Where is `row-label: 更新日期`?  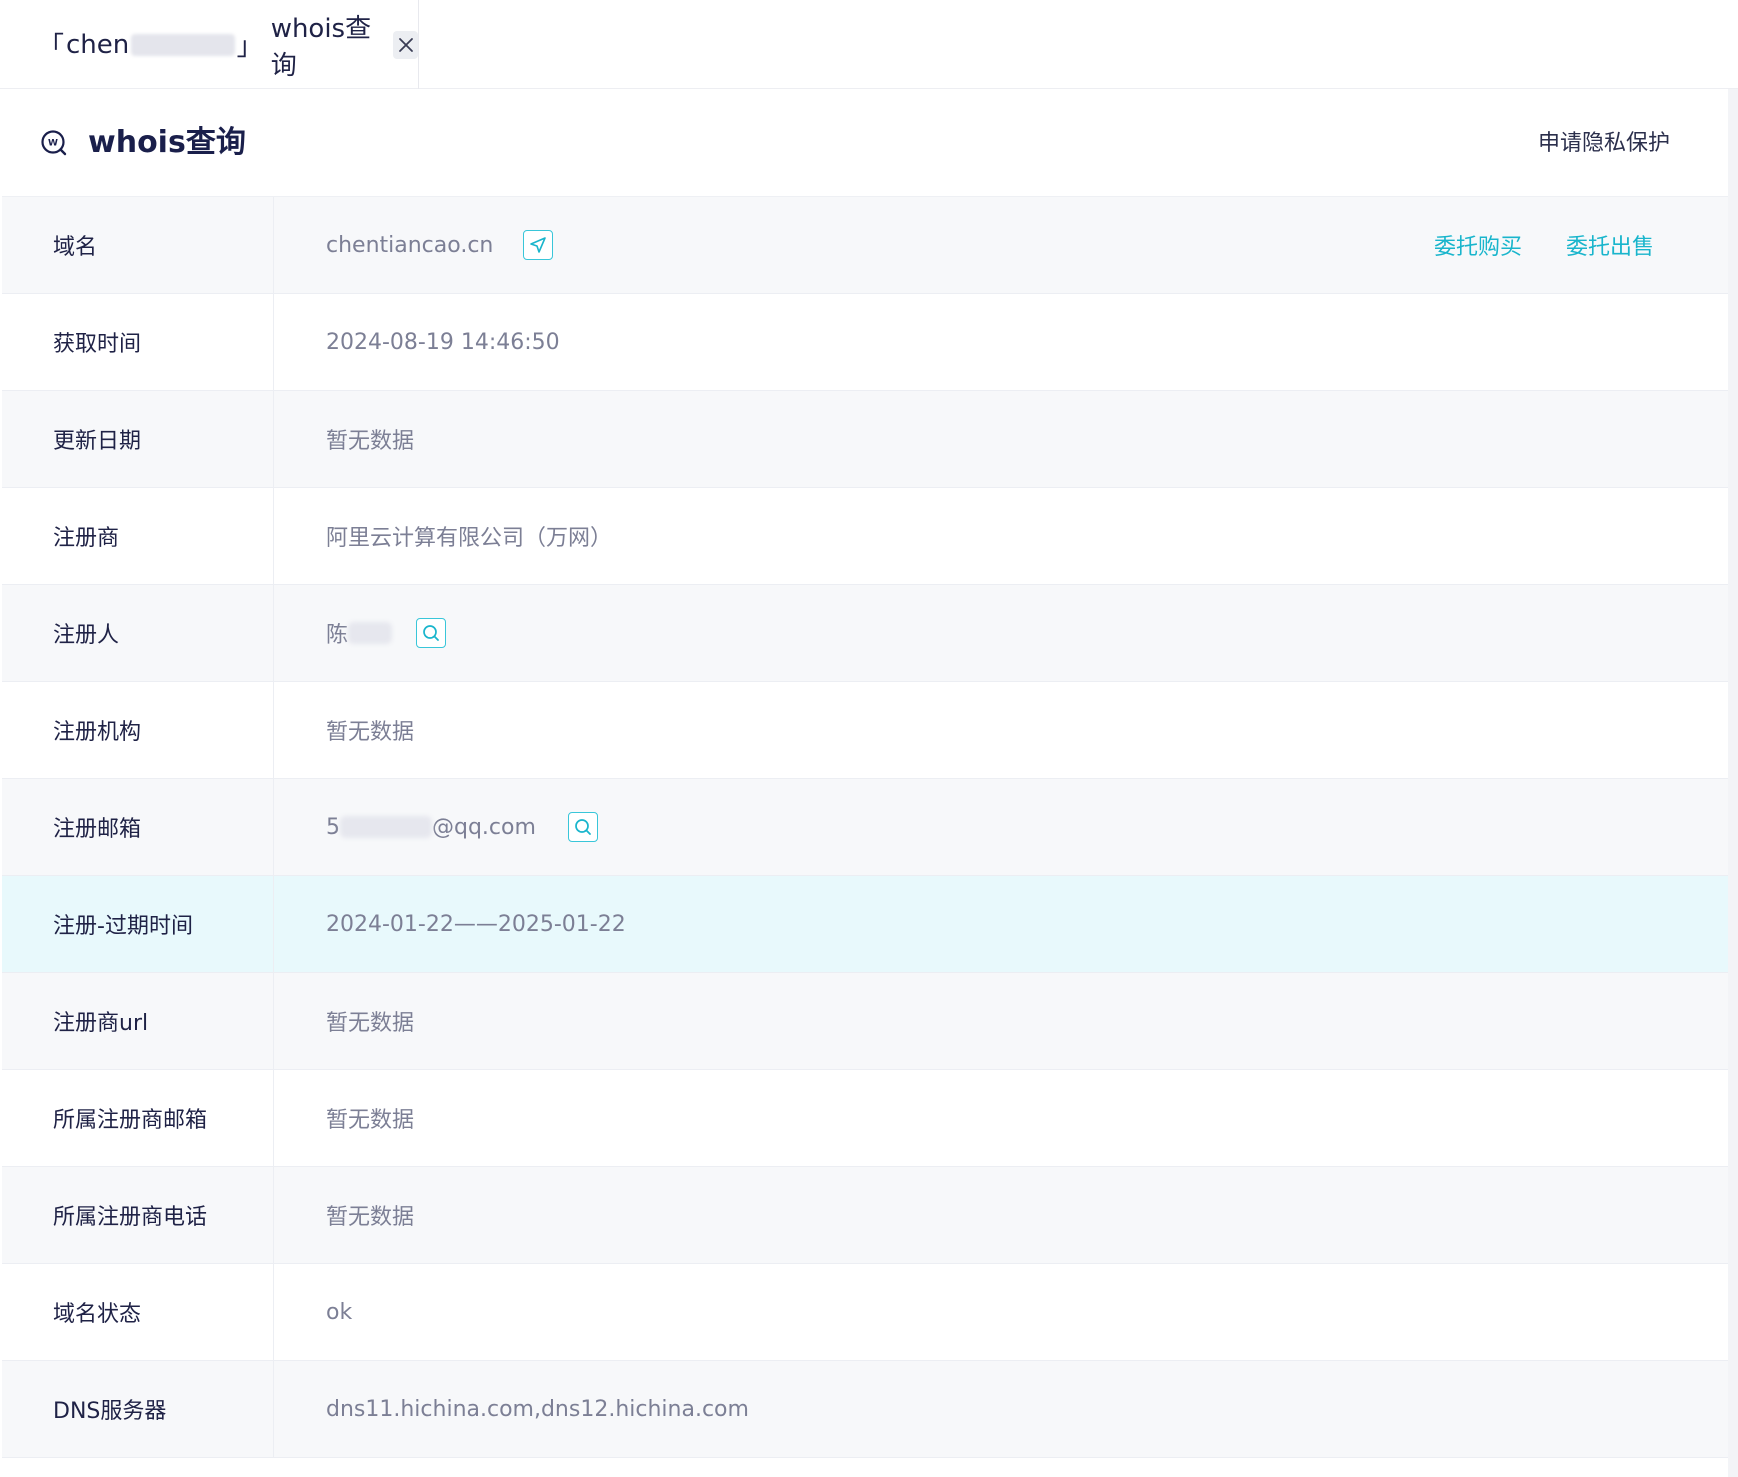
row-label: 更新日期 is located at coordinates (138, 439).